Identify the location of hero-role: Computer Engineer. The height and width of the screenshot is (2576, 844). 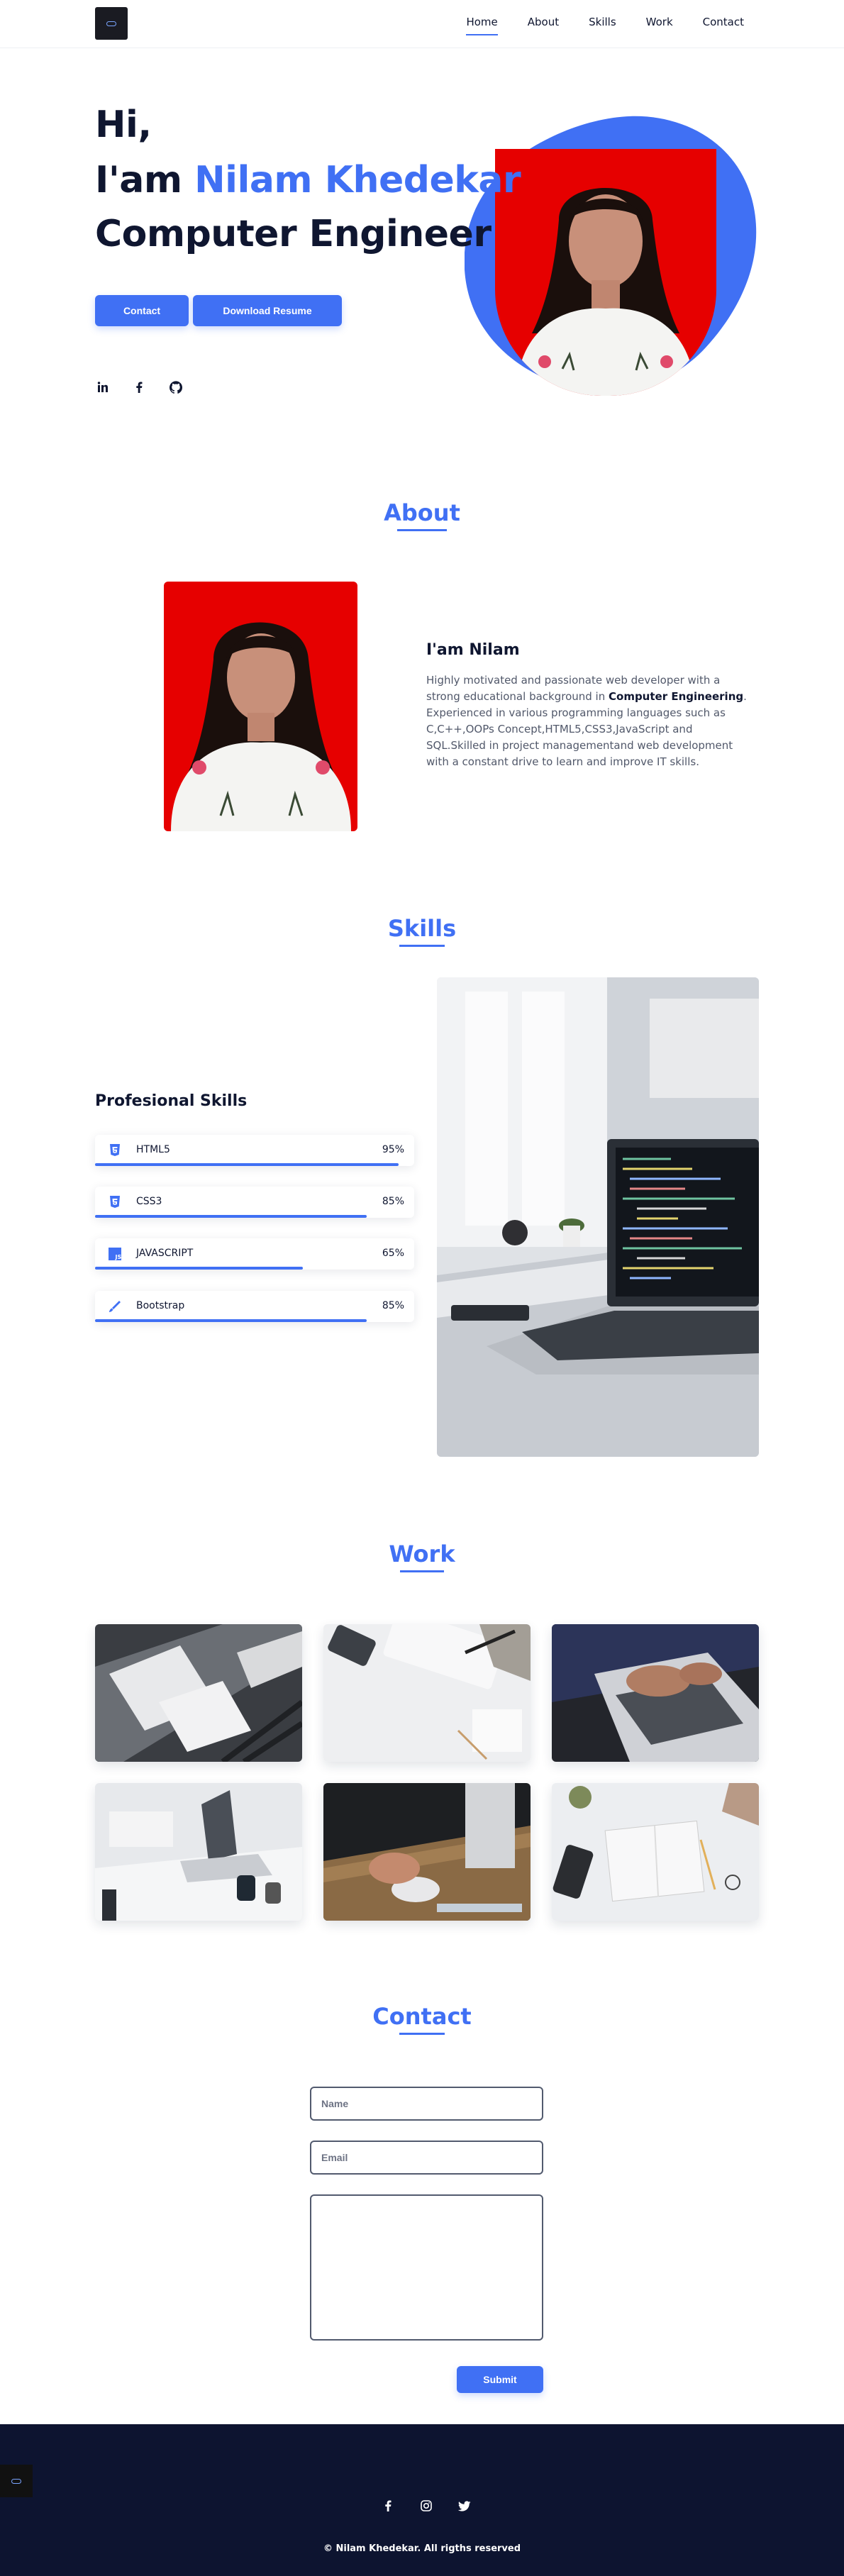
(294, 234).